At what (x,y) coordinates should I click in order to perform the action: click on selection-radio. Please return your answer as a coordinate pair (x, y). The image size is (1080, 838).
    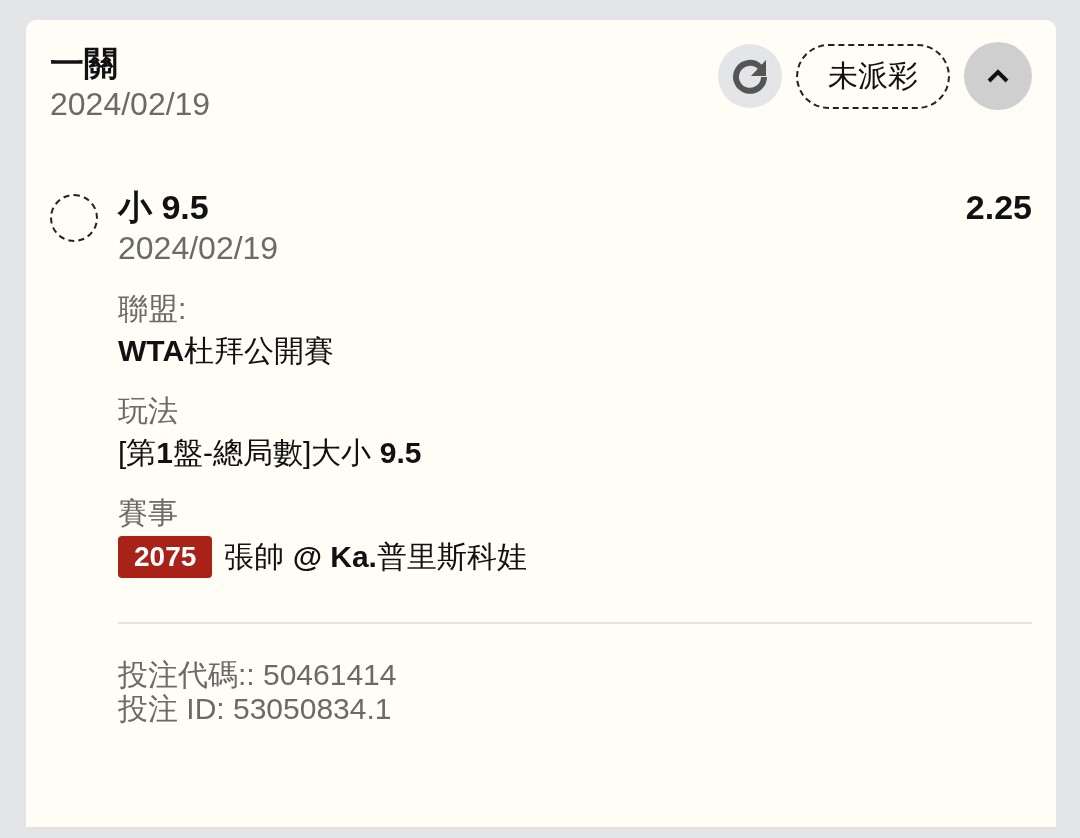
    Looking at the image, I should click on (74, 218).